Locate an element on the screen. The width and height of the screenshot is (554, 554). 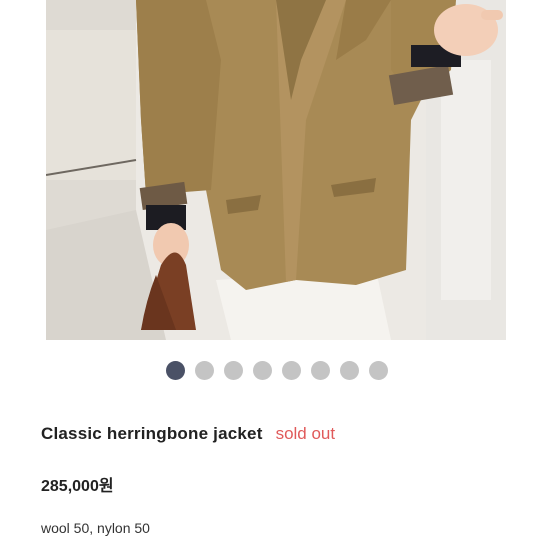
product-material: wool 50, nylon 50 is located at coordinates (95, 528).